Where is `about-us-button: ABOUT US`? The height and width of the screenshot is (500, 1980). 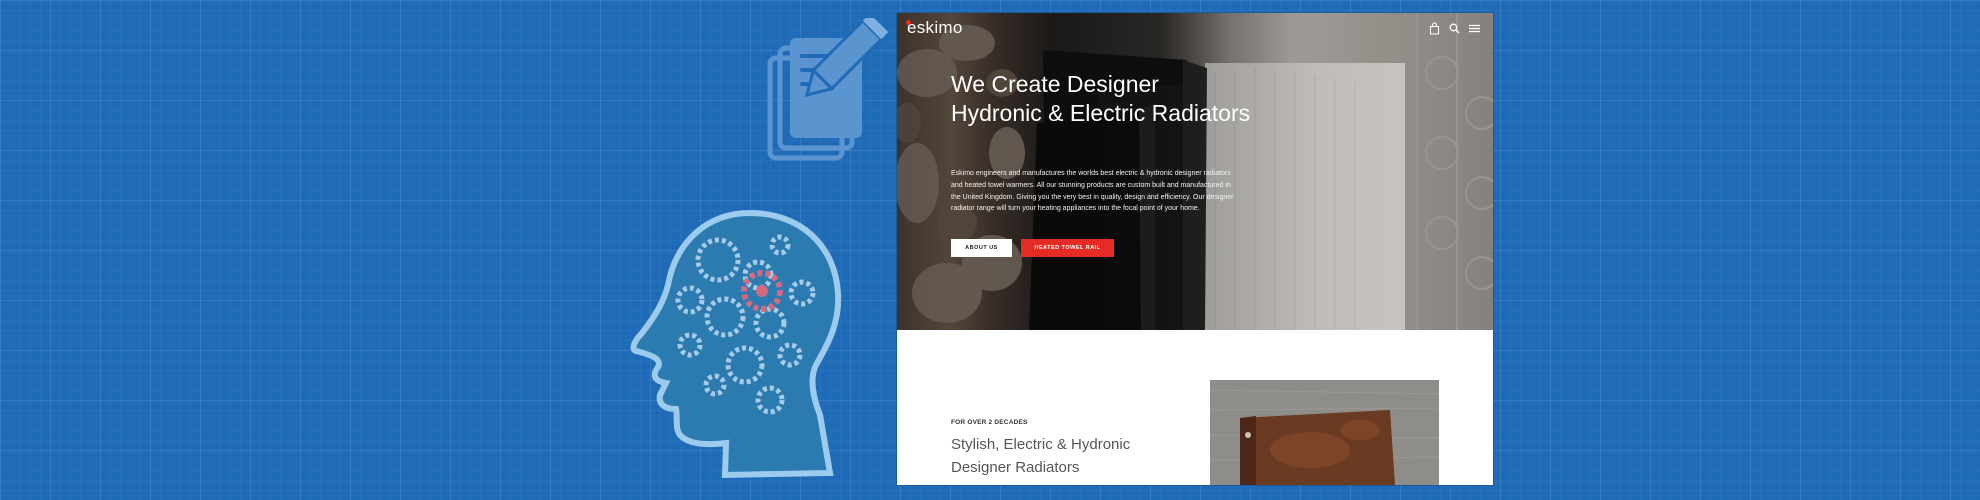
about-us-button: ABOUT US is located at coordinates (981, 248).